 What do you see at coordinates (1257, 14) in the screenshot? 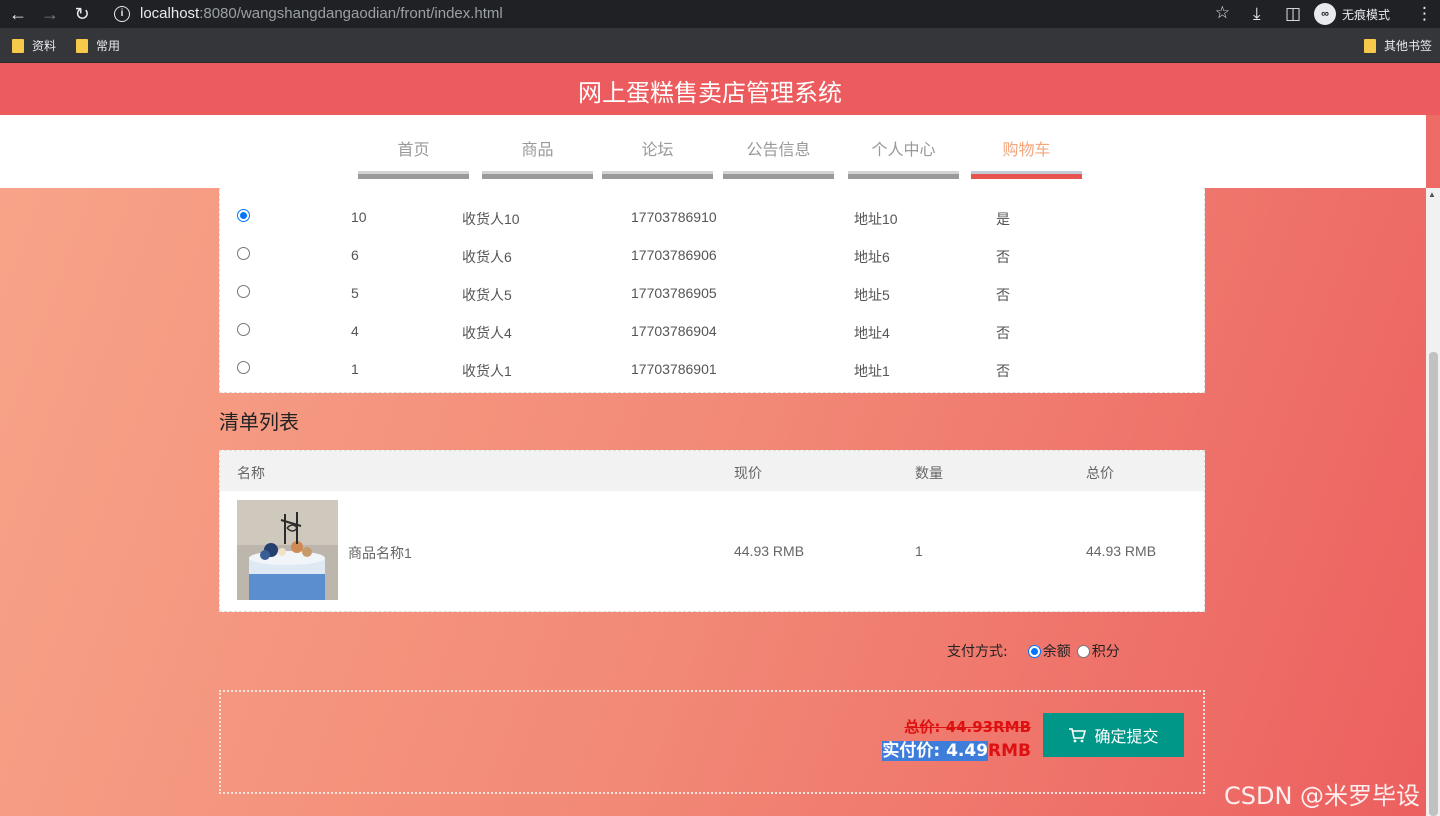
I see `download-icon: ⤓` at bounding box center [1257, 14].